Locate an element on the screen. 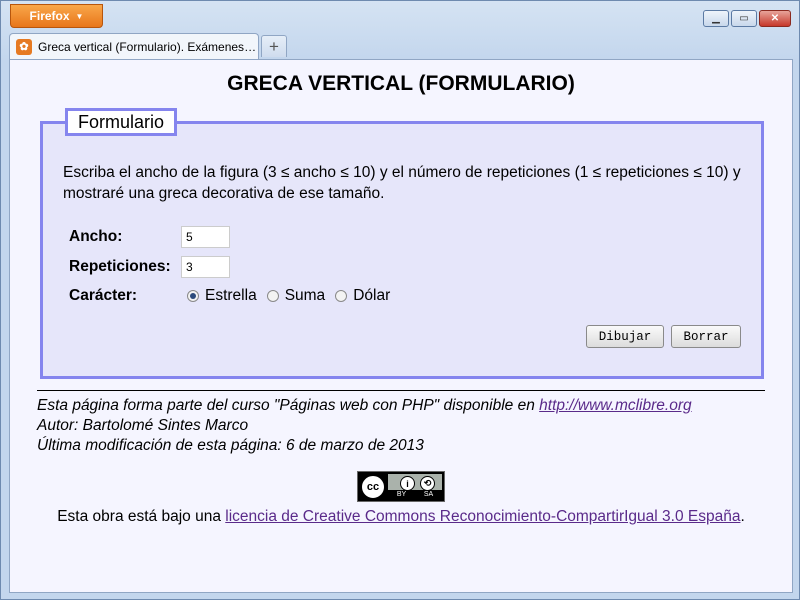 Image resolution: width=800 pixels, height=600 pixels. radio-estrella: Estrella is located at coordinates (222, 296).